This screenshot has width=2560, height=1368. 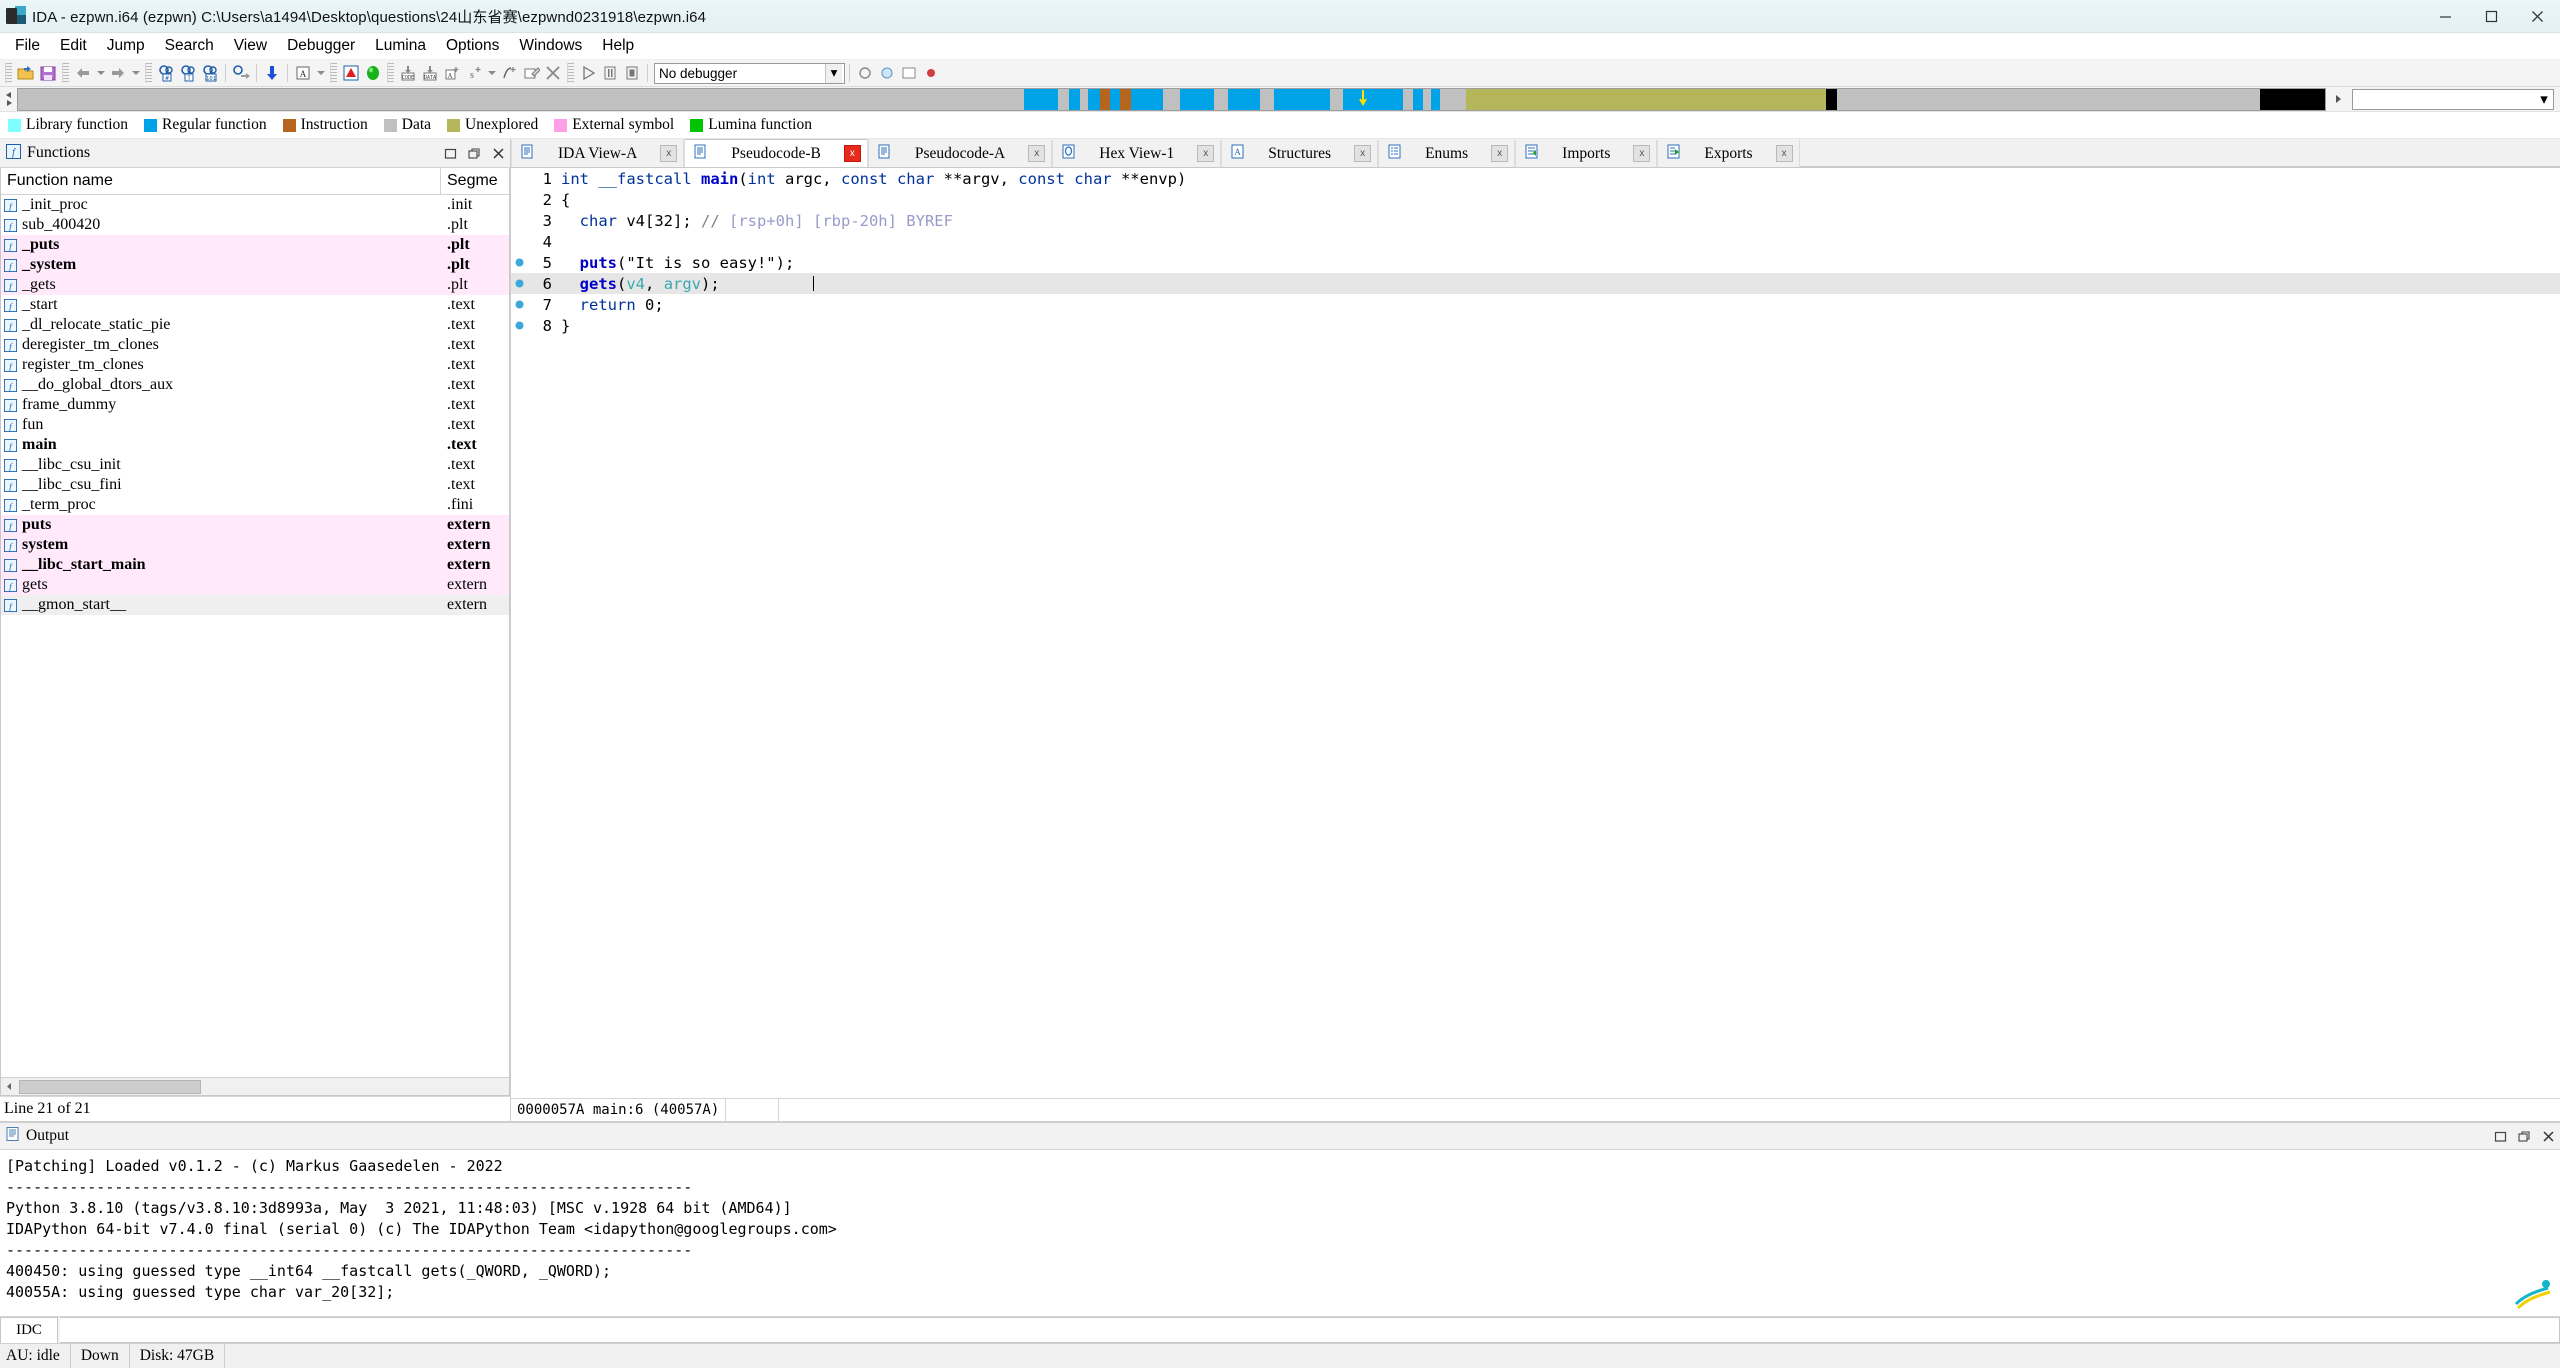 I want to click on create-function-icon, so click(x=509, y=73).